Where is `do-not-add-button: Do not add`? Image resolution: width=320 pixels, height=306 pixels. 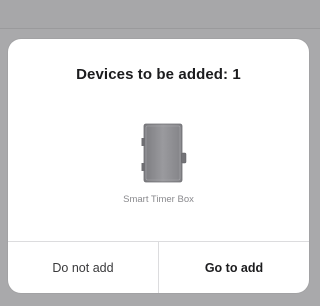
do-not-add-button: Do not add is located at coordinates (83, 267).